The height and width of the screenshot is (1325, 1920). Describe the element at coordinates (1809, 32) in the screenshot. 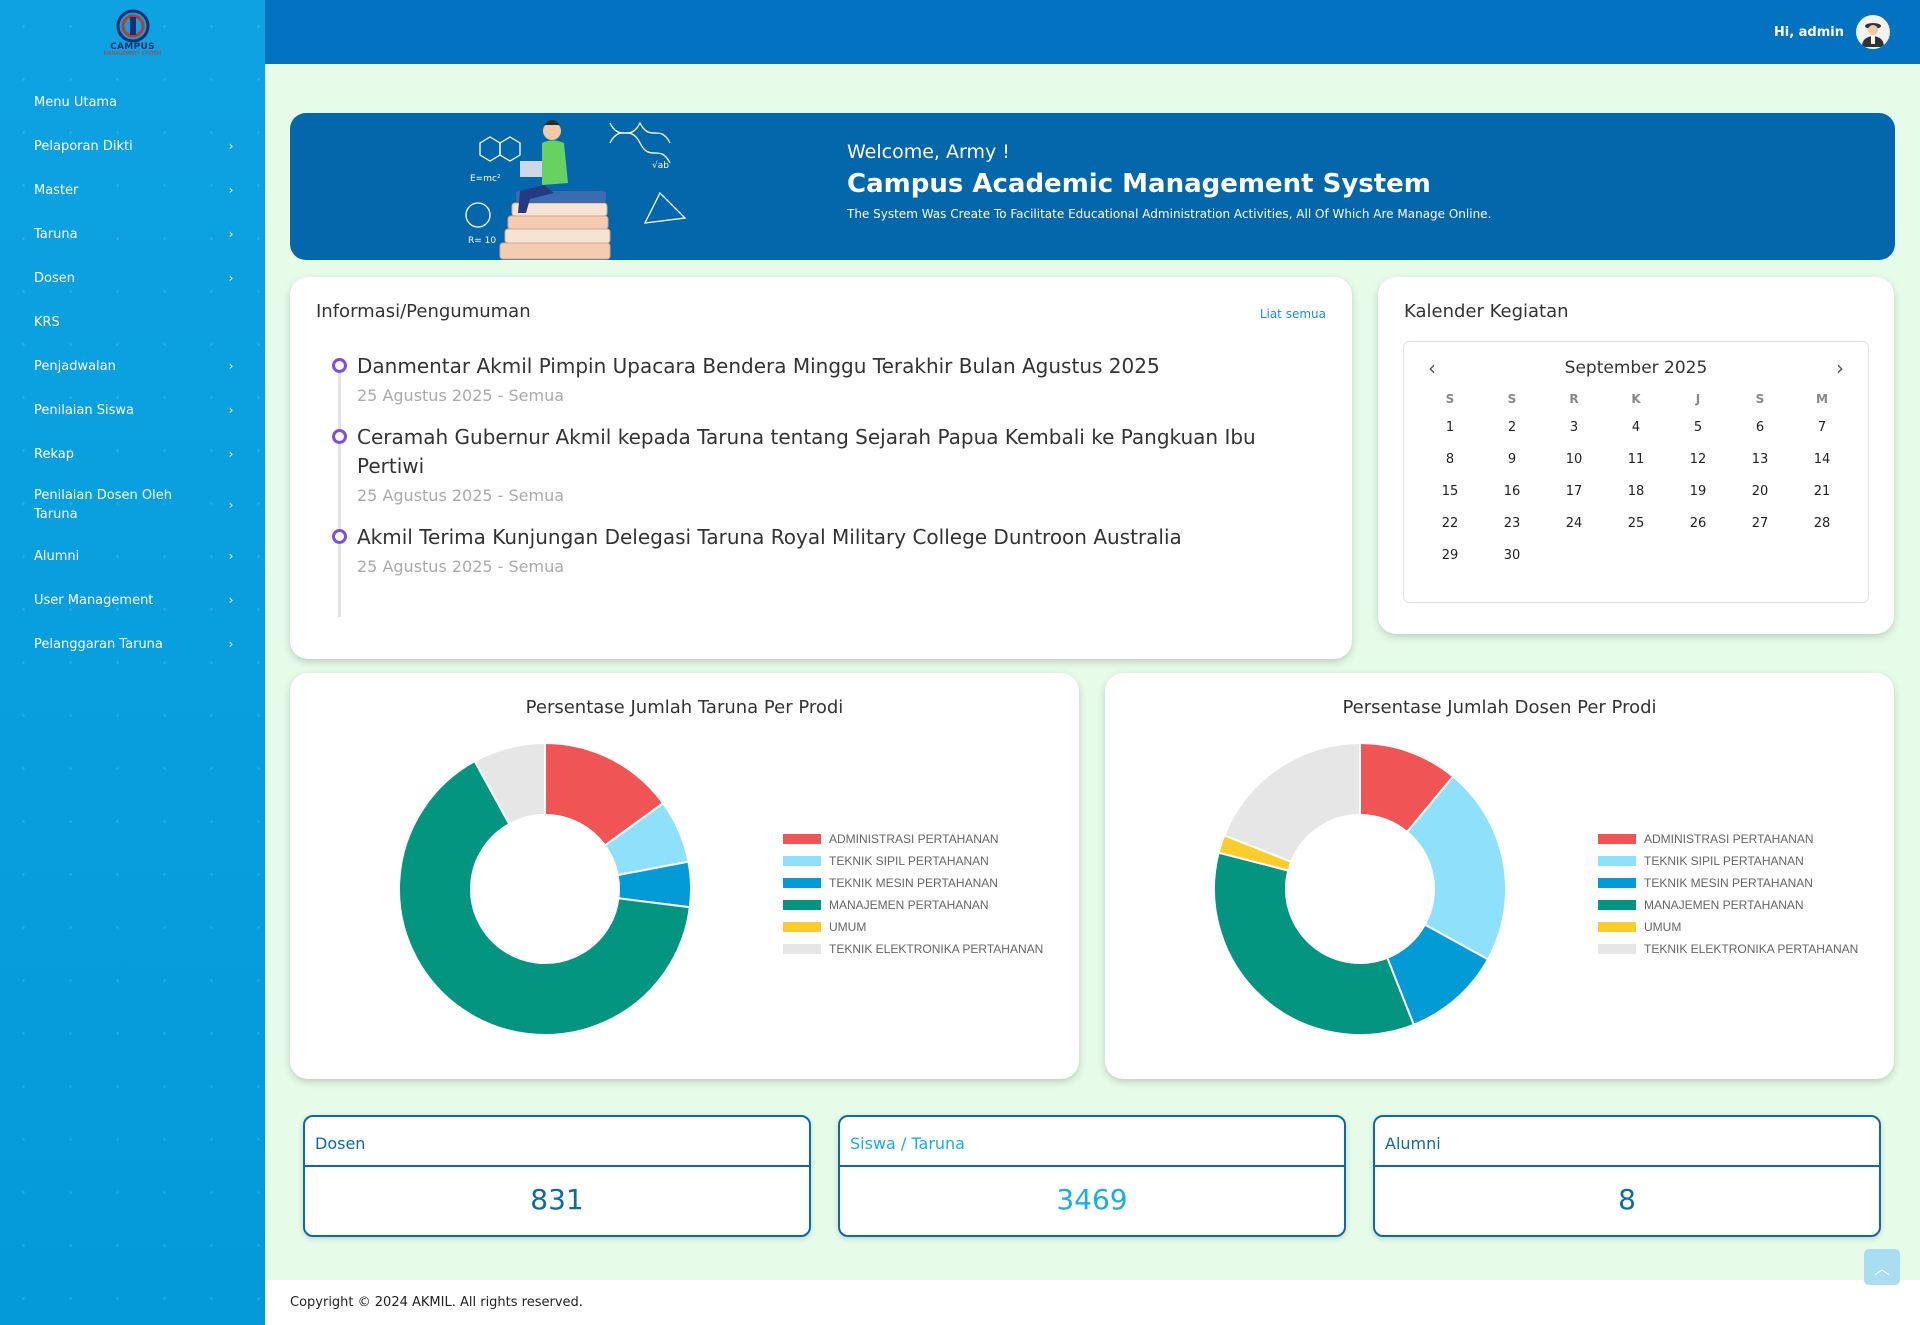

I see `user-greeting: Hi, admin` at that location.